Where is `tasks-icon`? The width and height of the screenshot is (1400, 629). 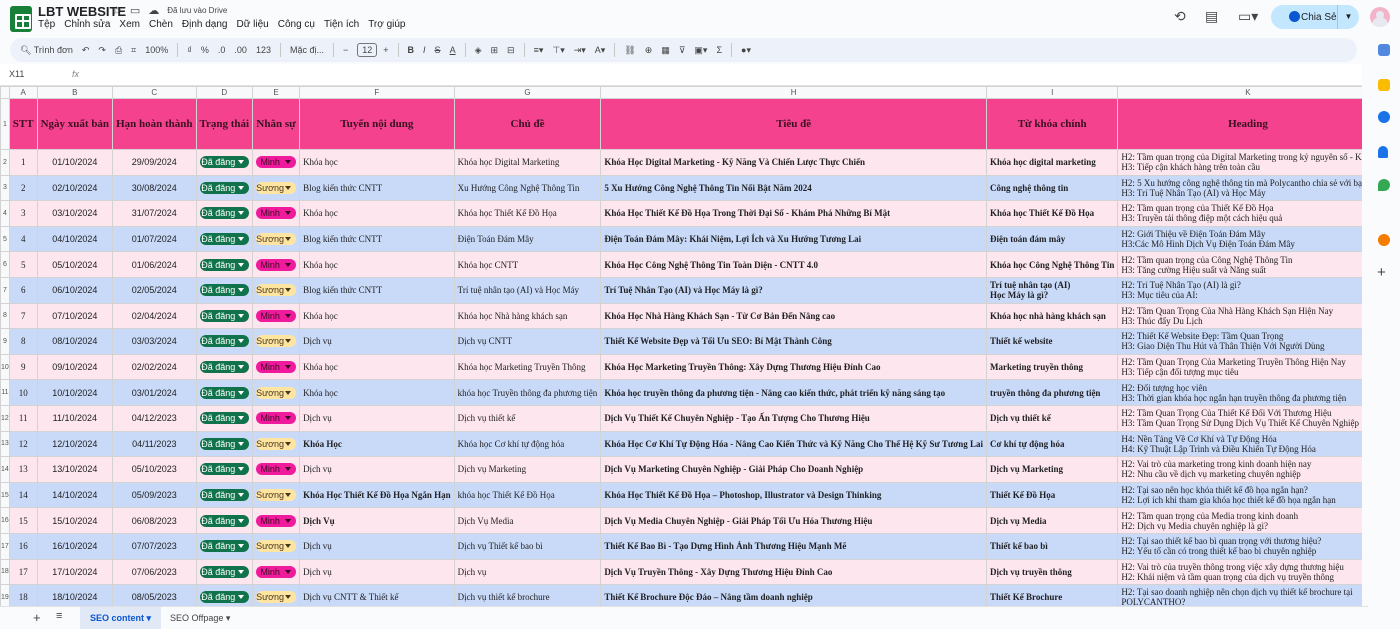 tasks-icon is located at coordinates (1384, 117).